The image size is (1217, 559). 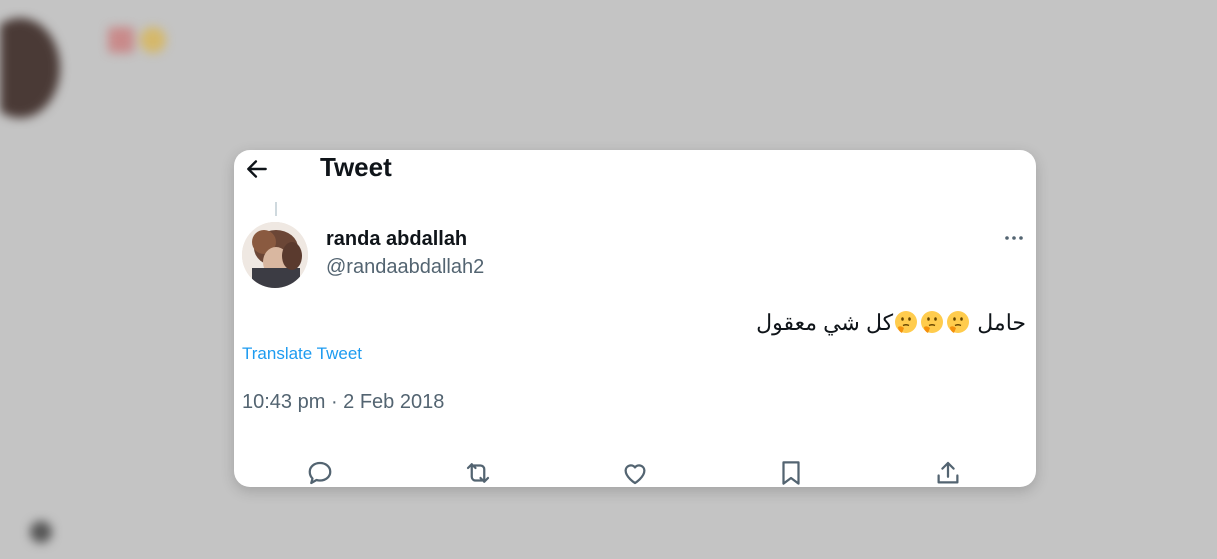 I want to click on tweet-text-main: حامل, so click(x=1001, y=322).